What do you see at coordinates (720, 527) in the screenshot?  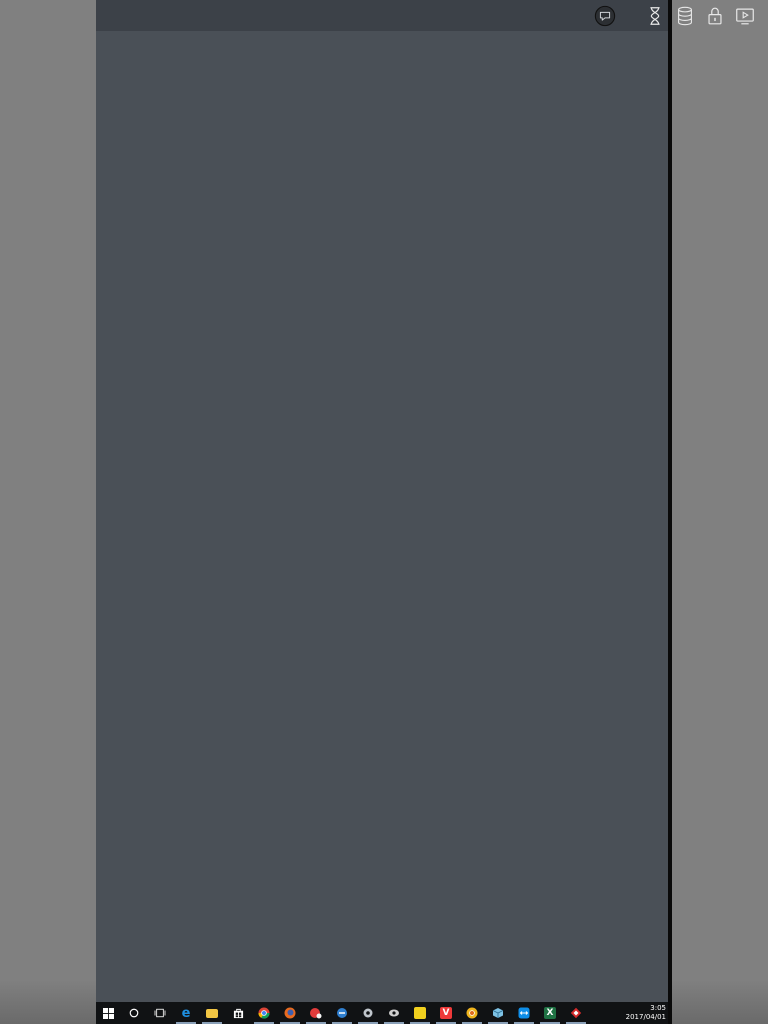 I see `right-margin` at bounding box center [720, 527].